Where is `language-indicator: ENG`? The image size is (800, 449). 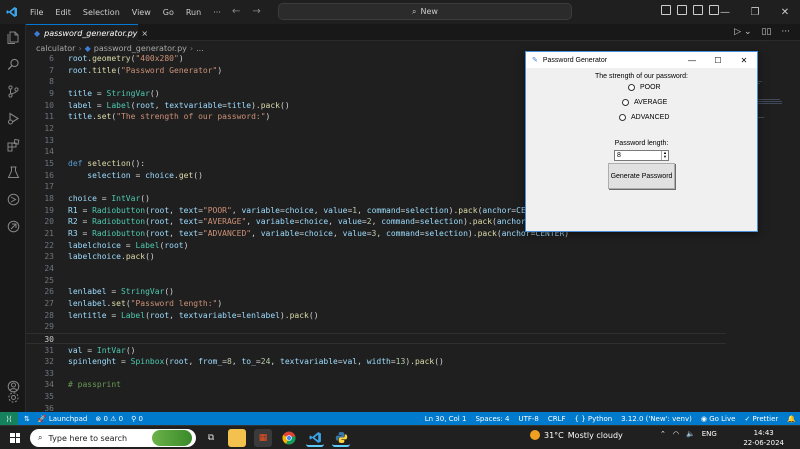
language-indicator: ENG is located at coordinates (709, 434).